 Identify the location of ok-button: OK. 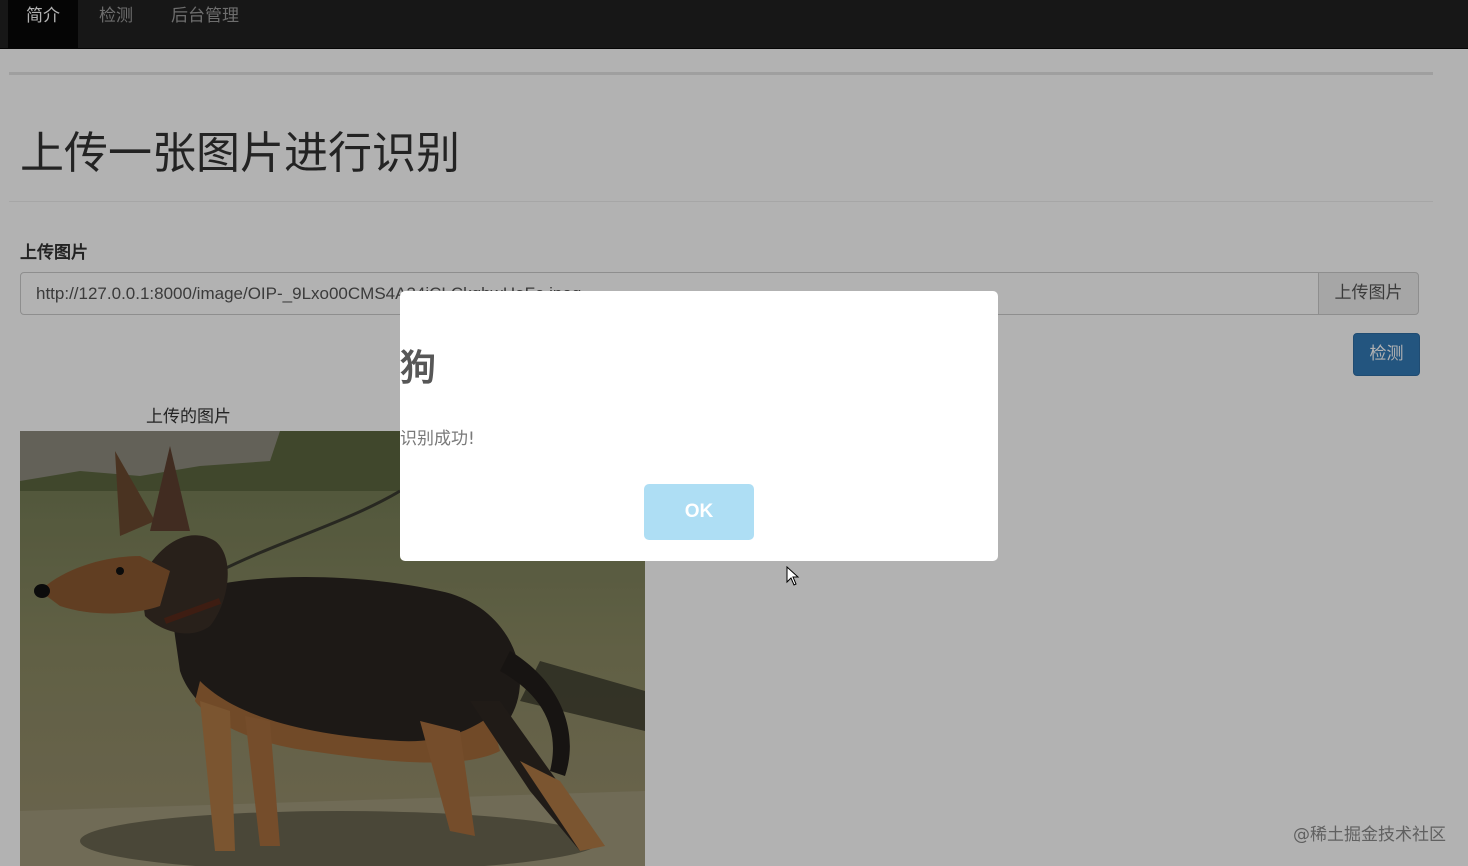
(699, 512).